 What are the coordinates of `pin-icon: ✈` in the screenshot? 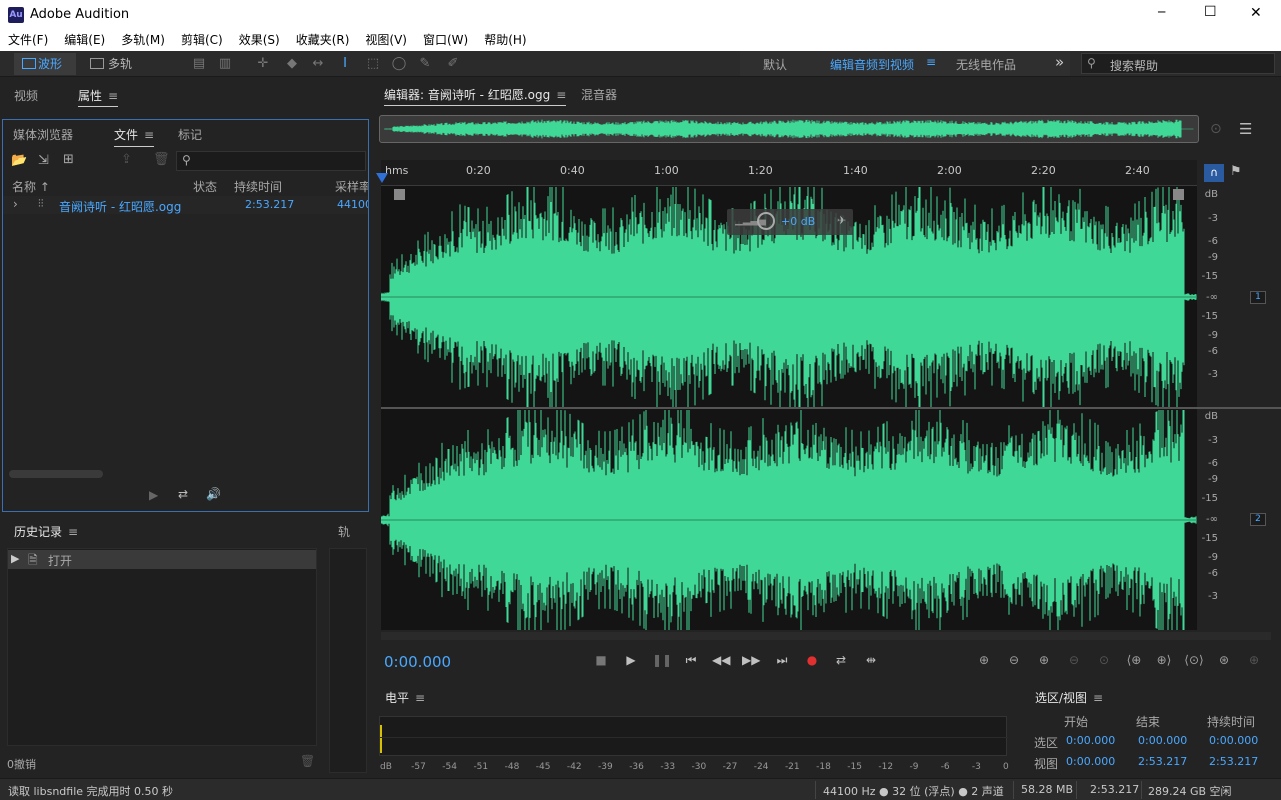 It's located at (841, 220).